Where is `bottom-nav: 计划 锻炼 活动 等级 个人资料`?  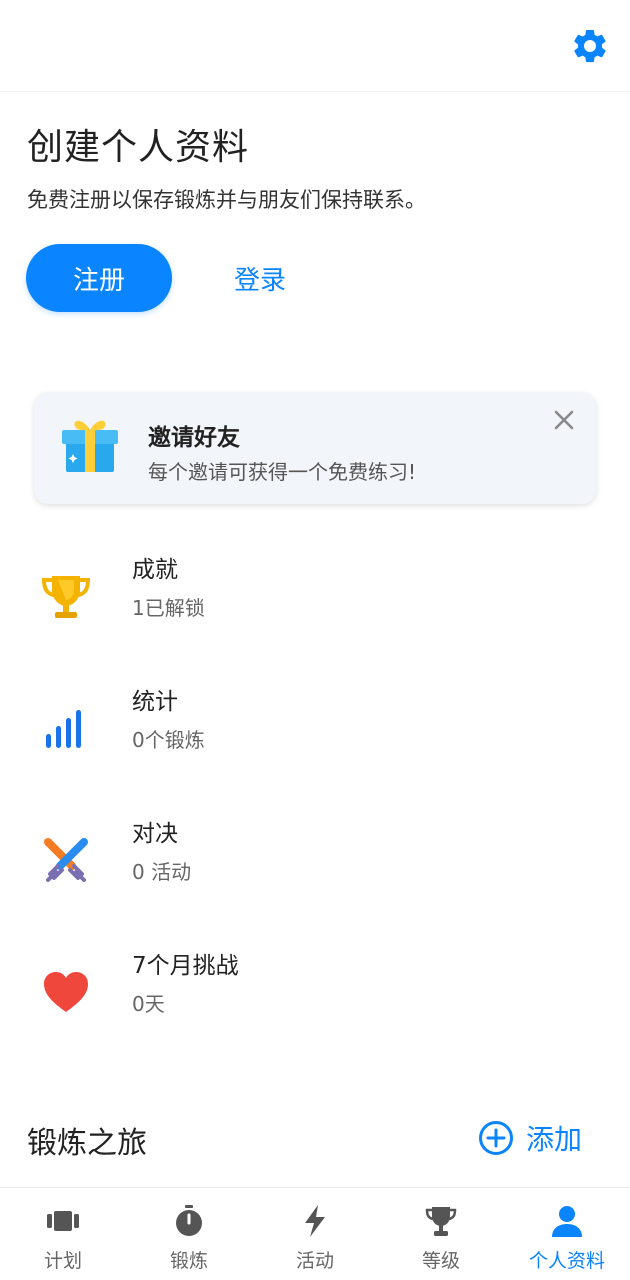
bottom-nav: 计划 锻炼 活动 等级 个人资料 is located at coordinates (315, 1233).